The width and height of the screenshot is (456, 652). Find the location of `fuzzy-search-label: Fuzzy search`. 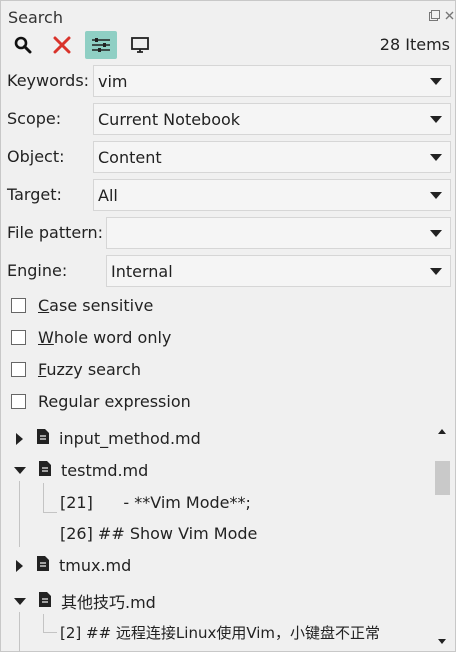

fuzzy-search-label: Fuzzy search is located at coordinates (89, 369).